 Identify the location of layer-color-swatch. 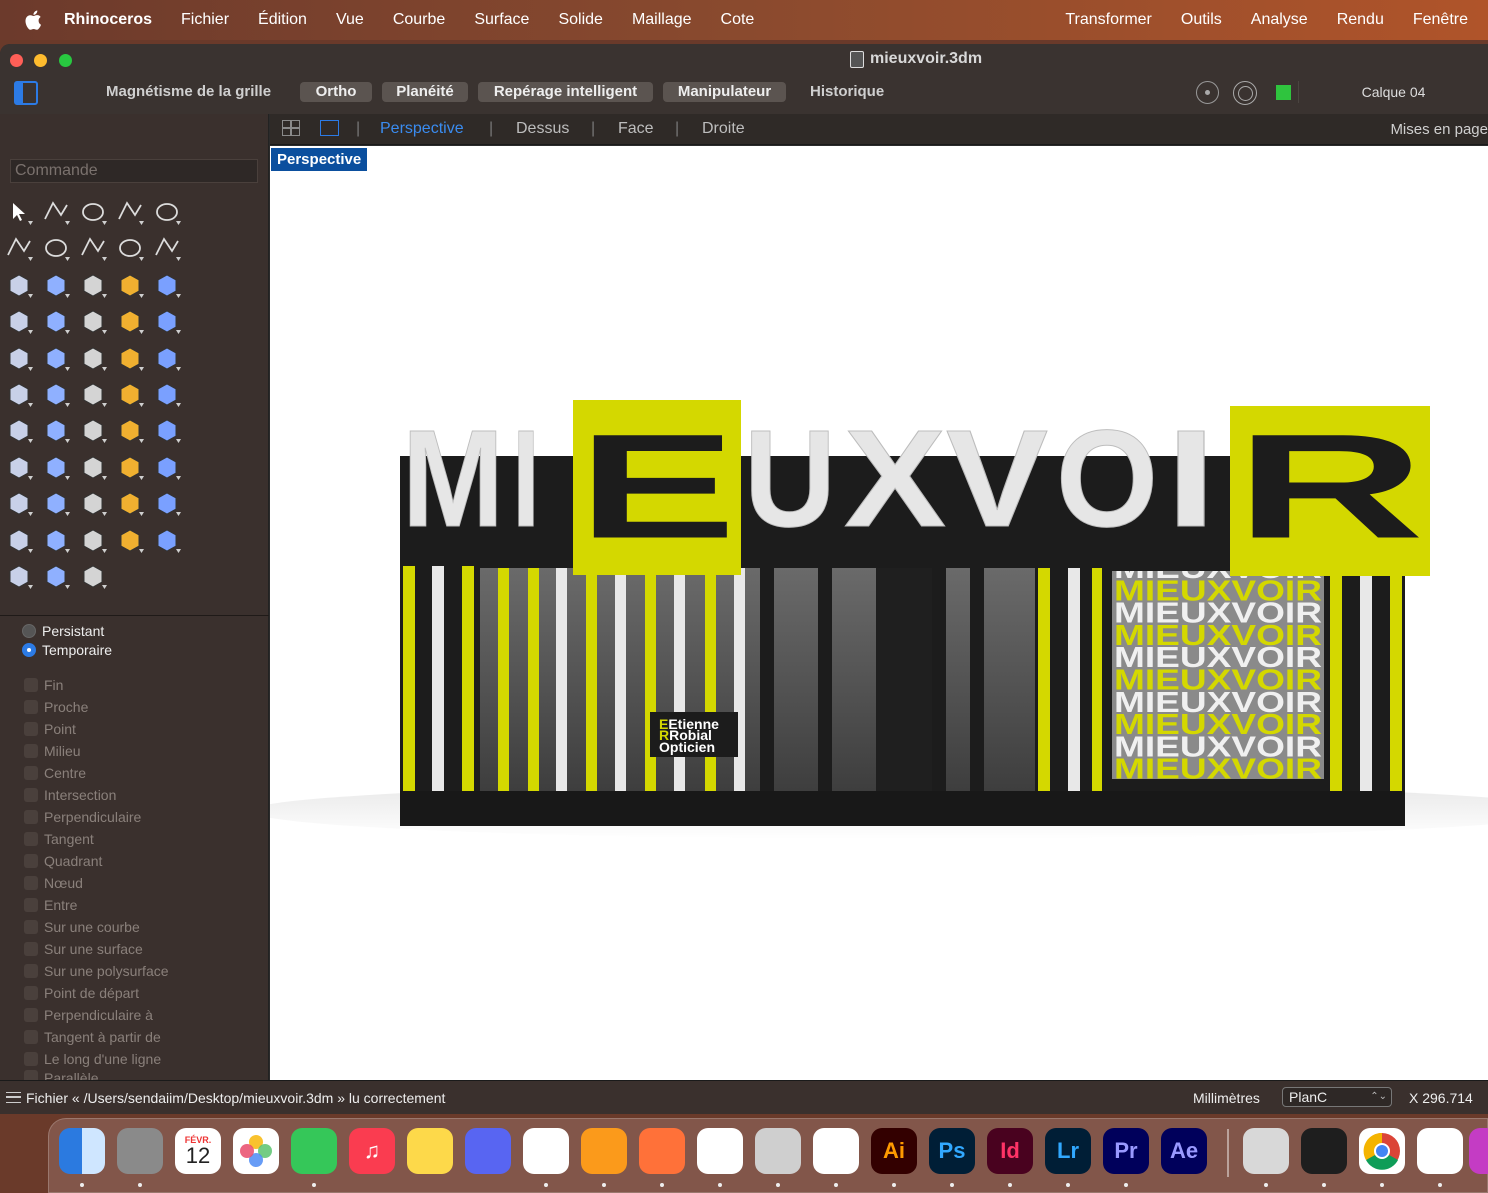
(1283, 92).